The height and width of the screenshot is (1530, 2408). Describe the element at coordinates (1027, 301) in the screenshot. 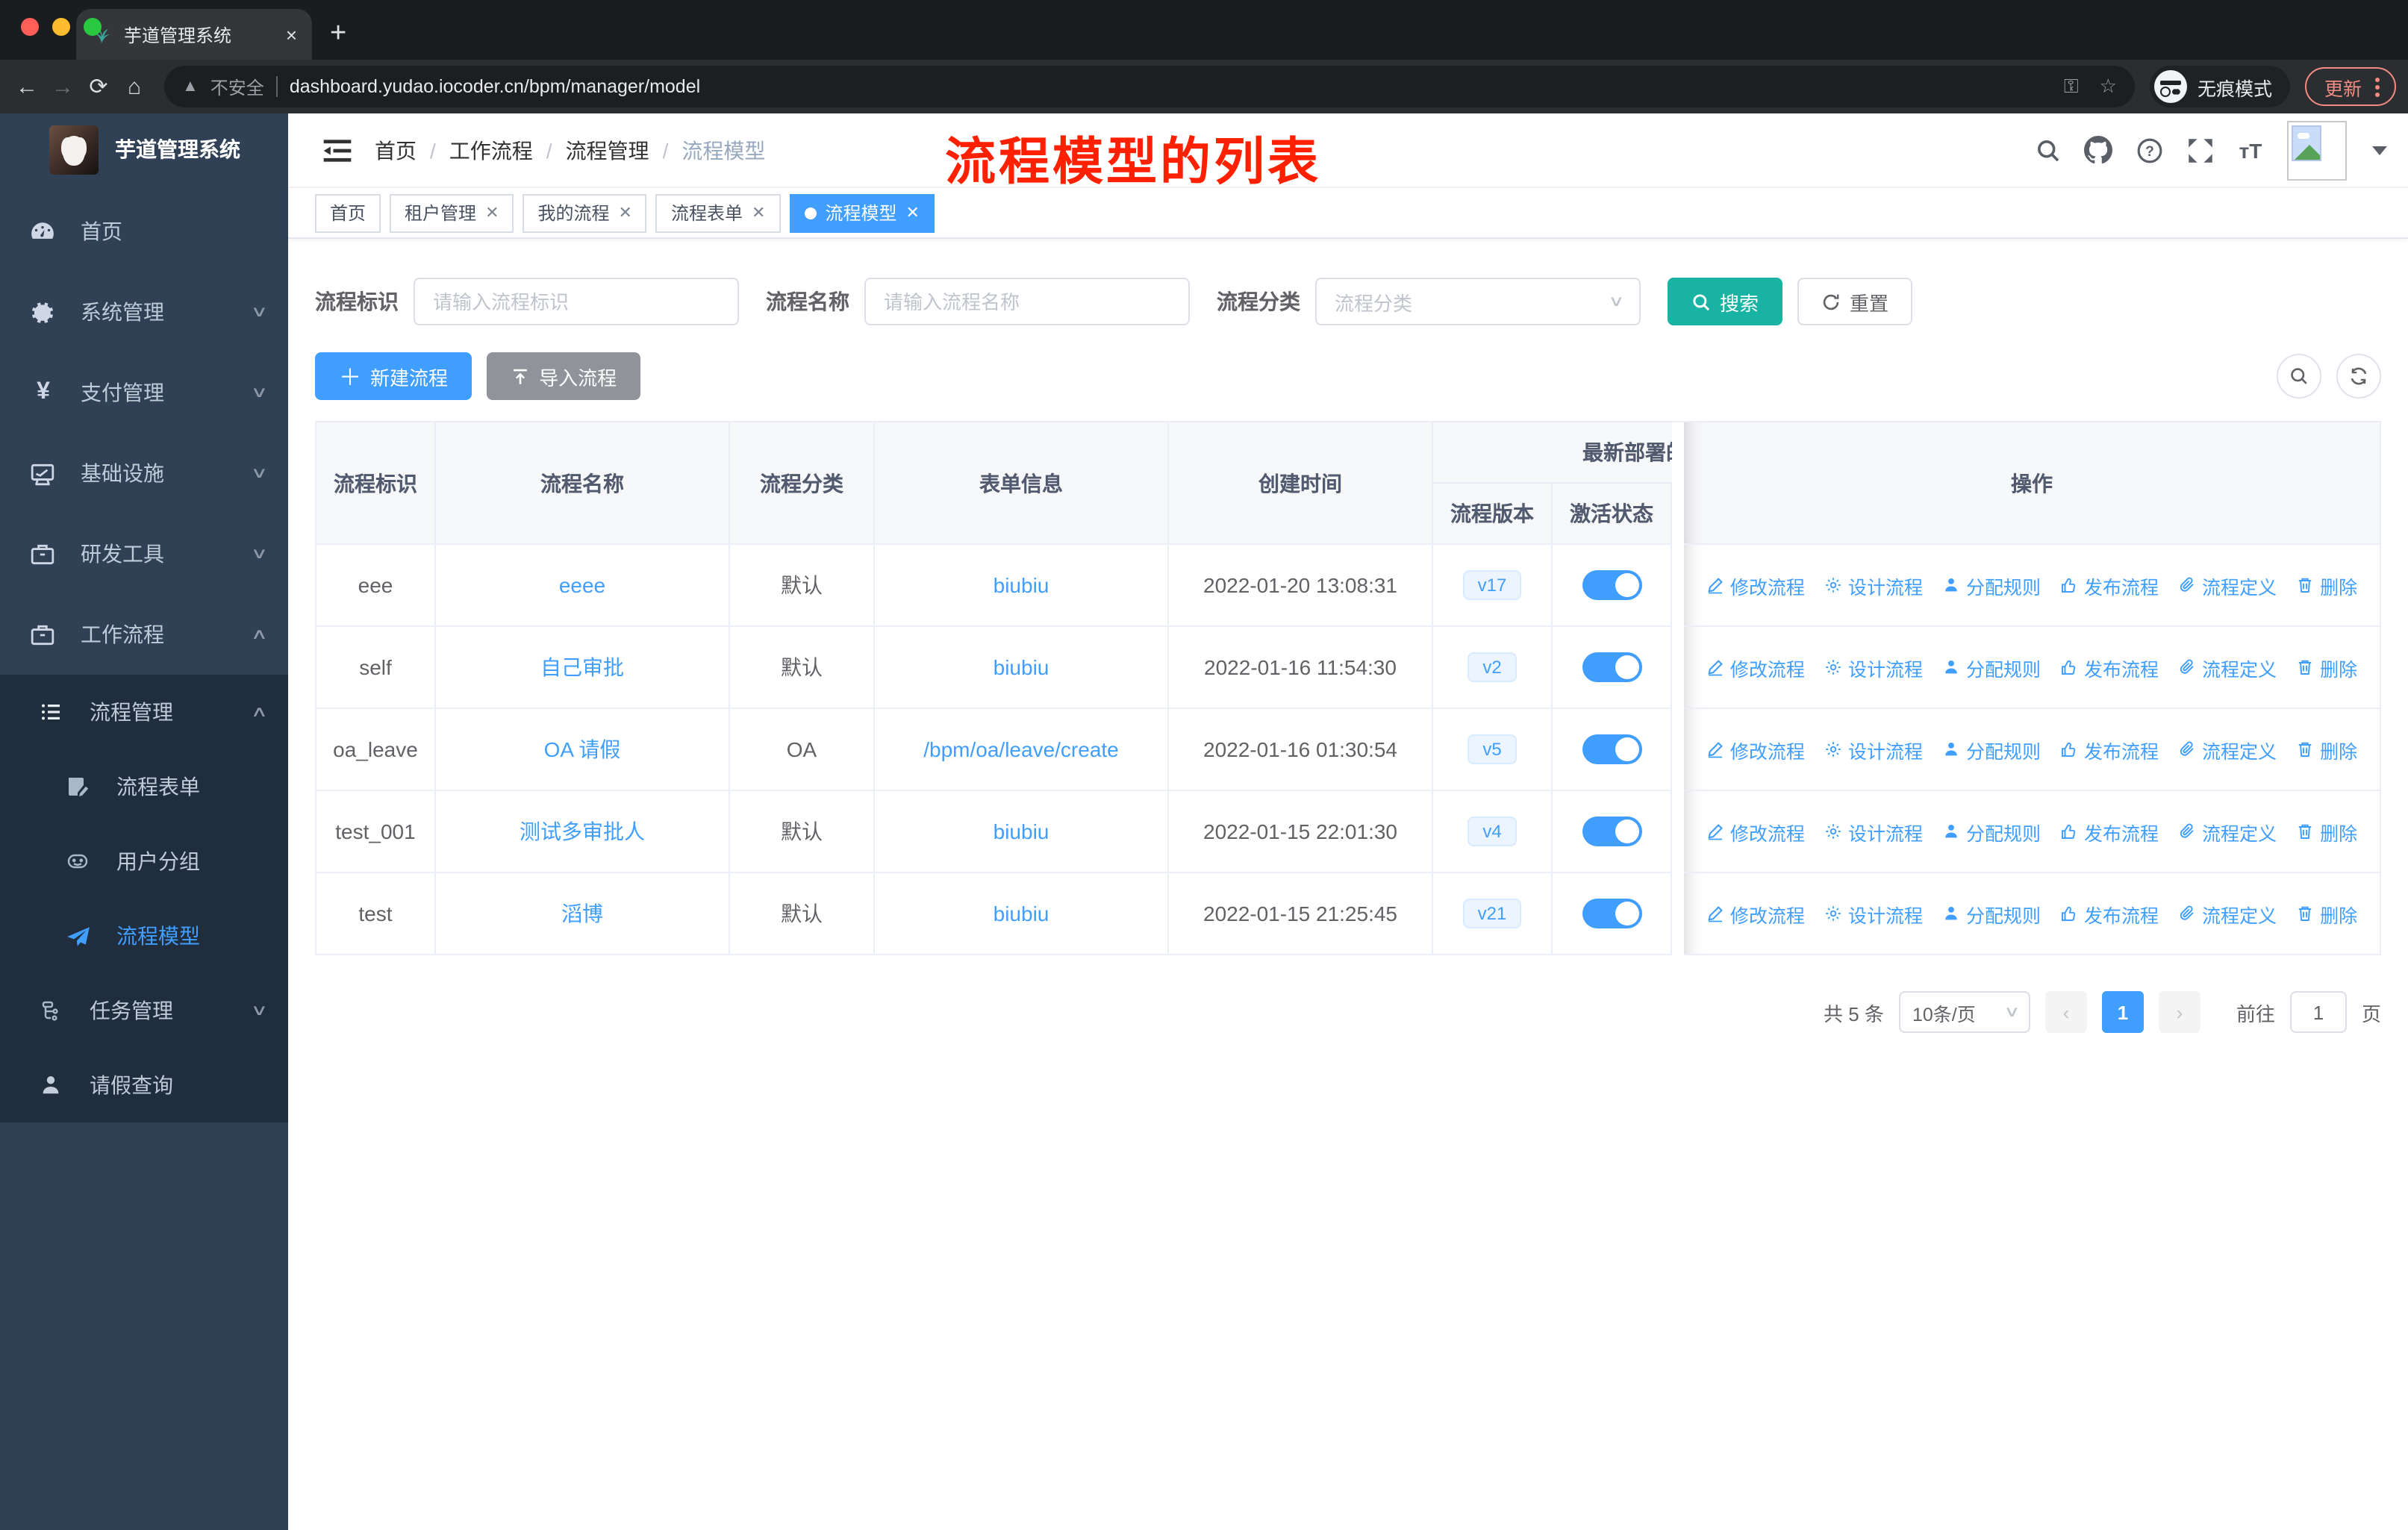

I see `process-name-input` at that location.